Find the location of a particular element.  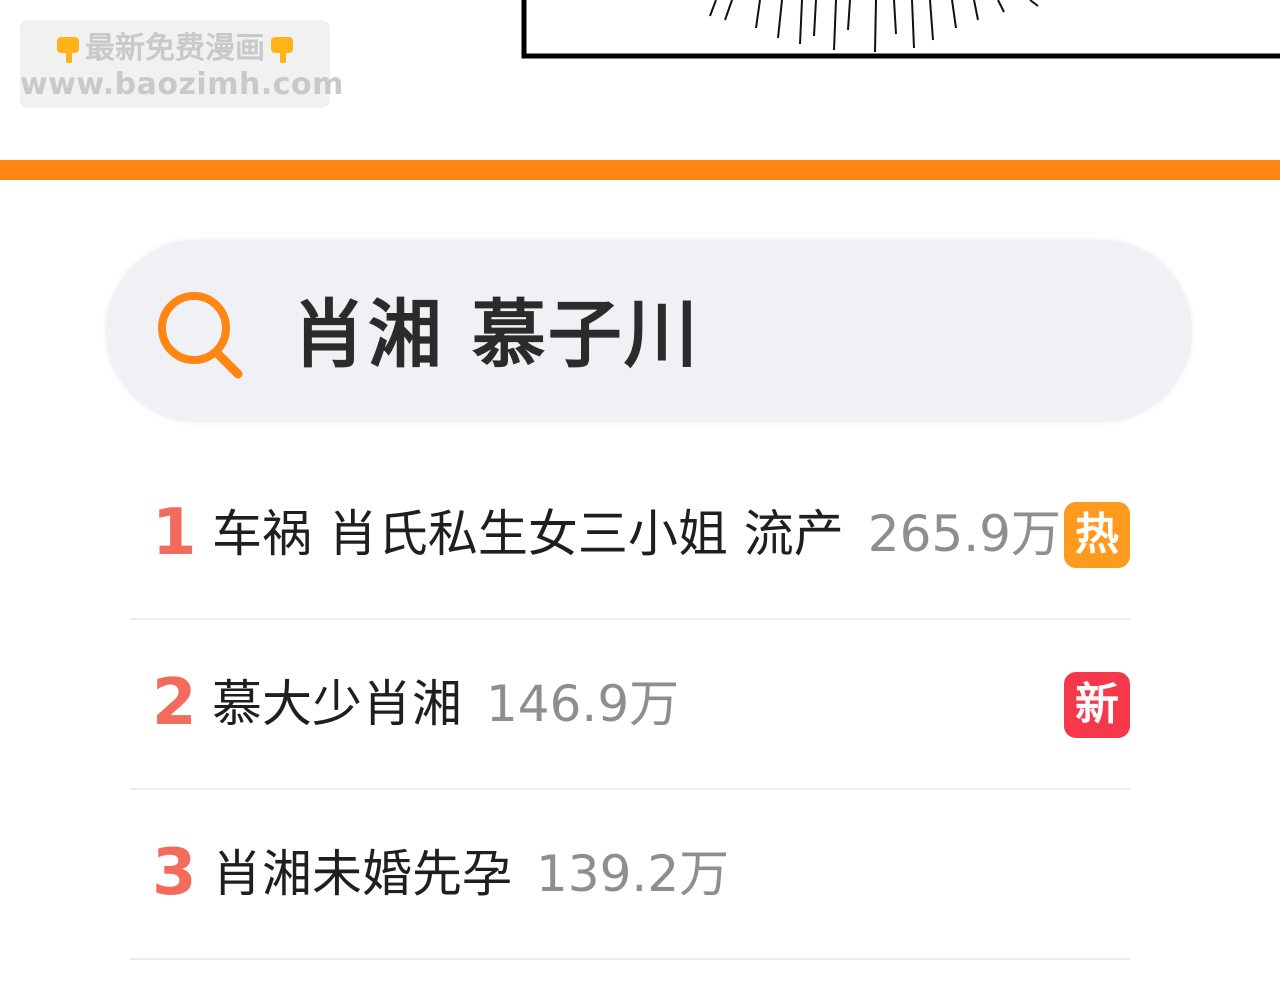

rank-number: 3 is located at coordinates (174, 873).